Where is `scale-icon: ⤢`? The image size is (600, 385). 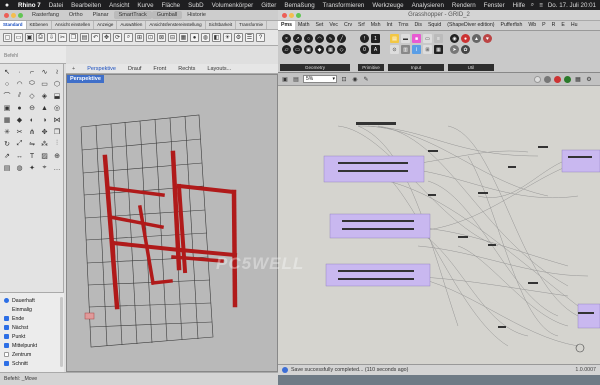 scale-icon: ⤢ is located at coordinates (20, 144).